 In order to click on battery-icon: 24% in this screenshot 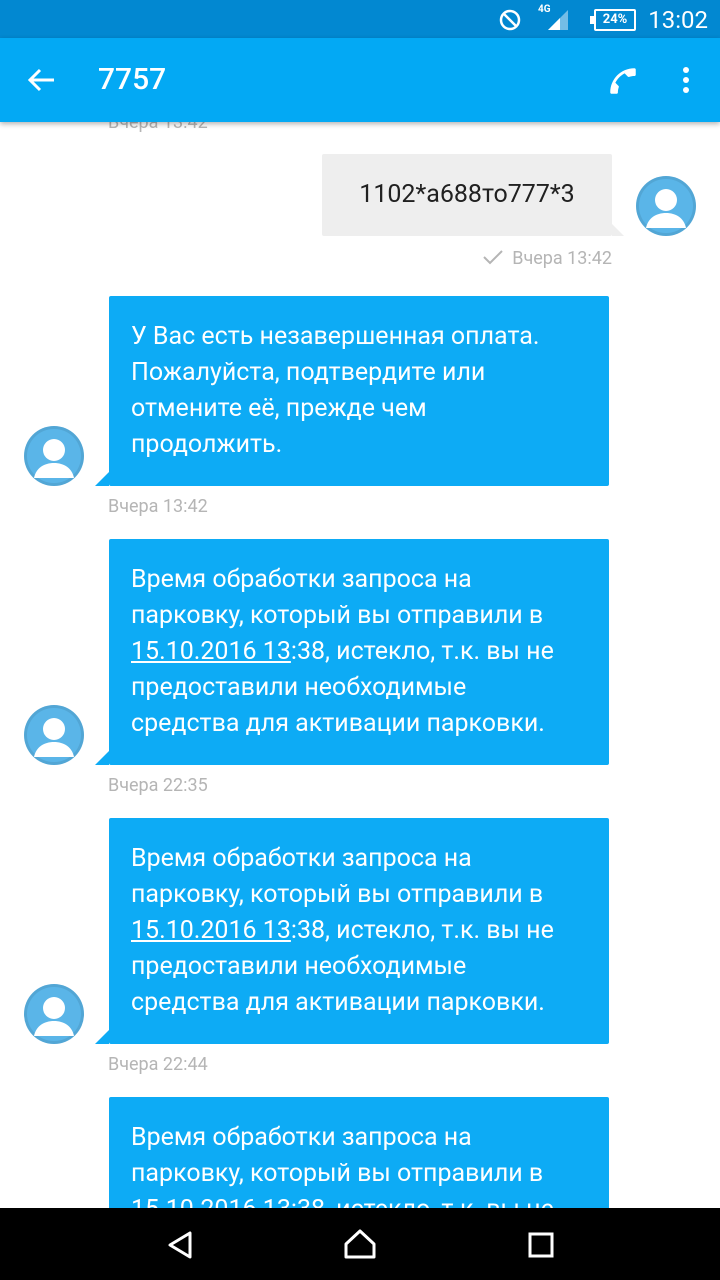, I will do `click(613, 20)`.